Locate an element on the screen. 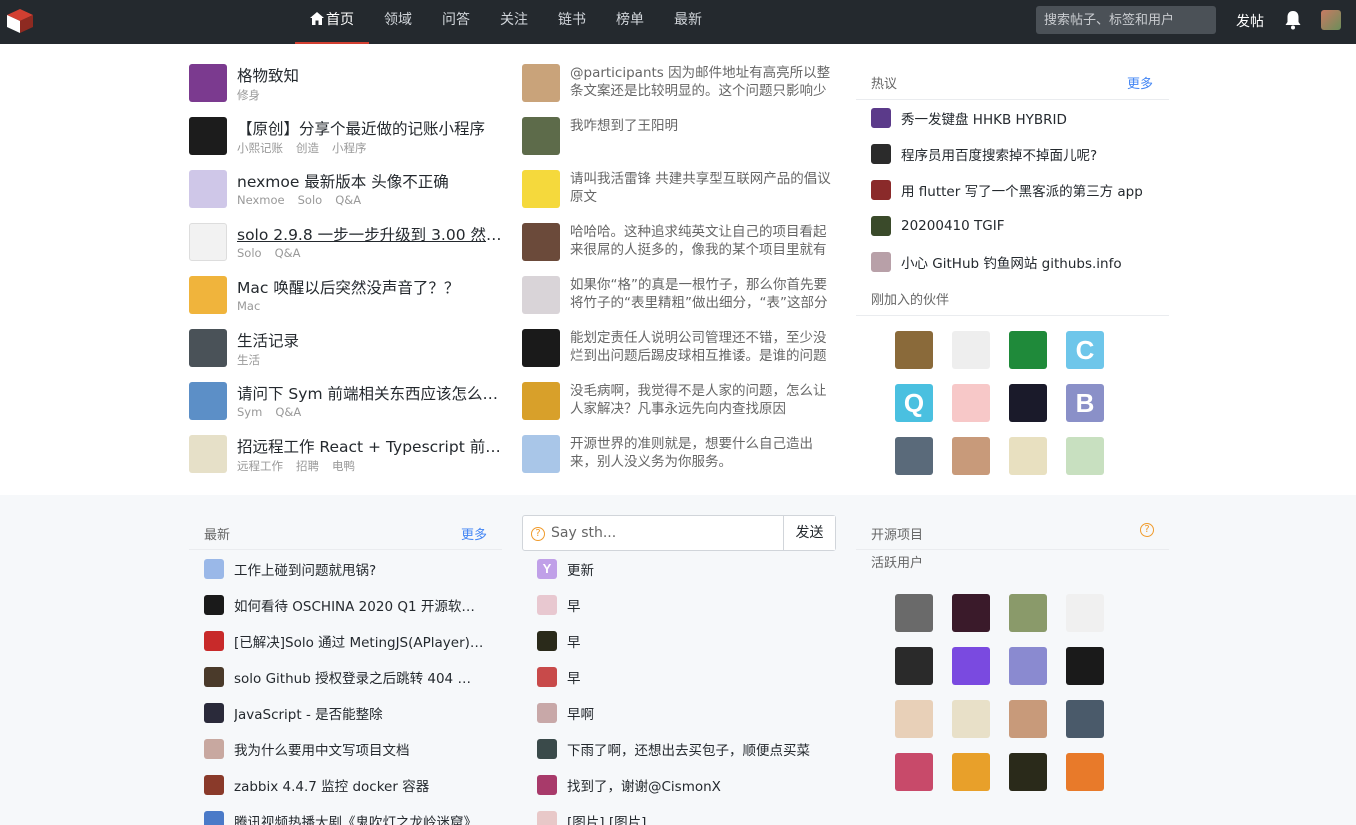 The image size is (1356, 825). nav-linkbook: 链书 is located at coordinates (572, 22).